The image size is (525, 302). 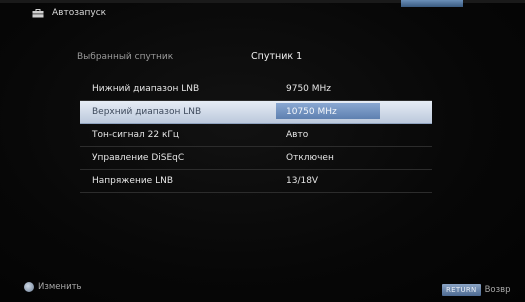 What do you see at coordinates (147, 112) in the screenshot?
I see `setting-label: Верхний диапазон LNB` at bounding box center [147, 112].